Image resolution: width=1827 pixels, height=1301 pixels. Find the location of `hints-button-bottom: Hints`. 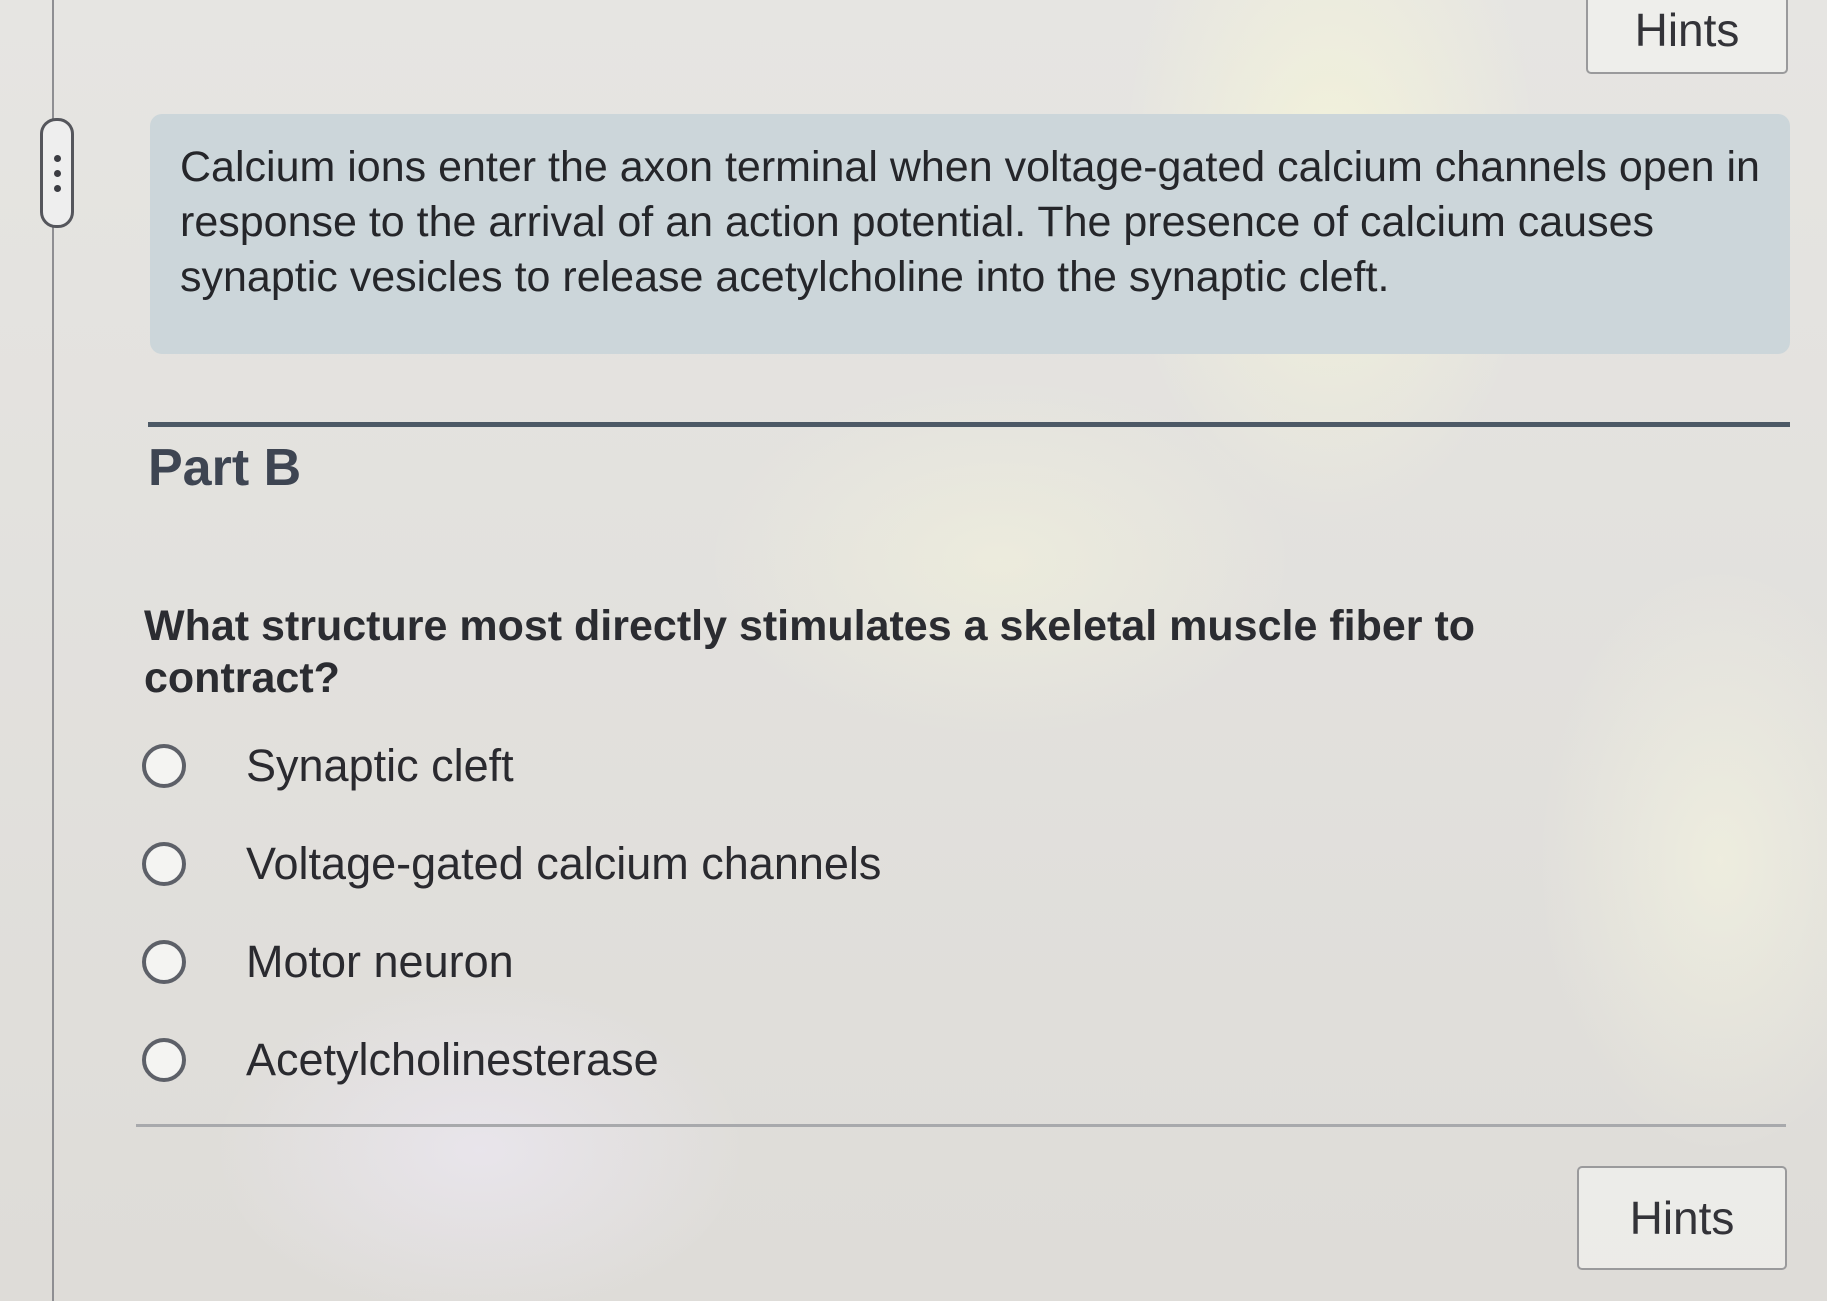

hints-button-bottom: Hints is located at coordinates (1682, 1218).